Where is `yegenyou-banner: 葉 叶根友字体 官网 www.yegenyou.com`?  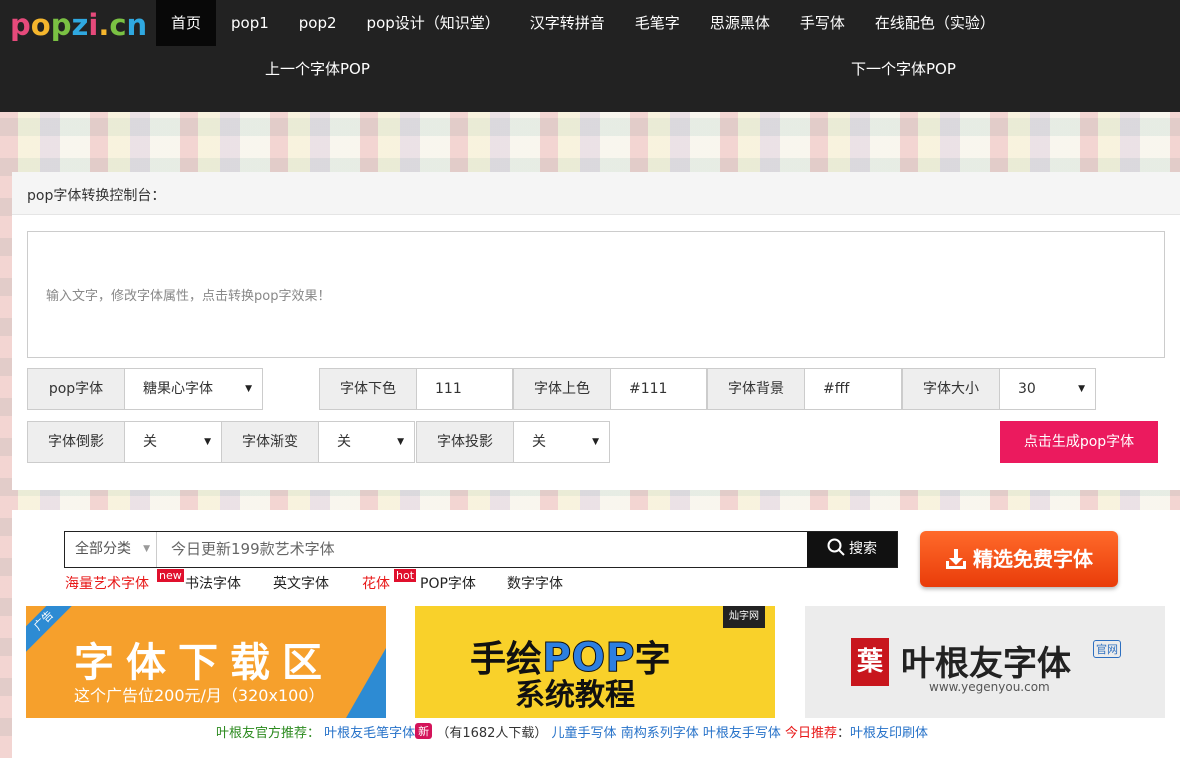 yegenyou-banner: 葉 叶根友字体 官网 www.yegenyou.com is located at coordinates (985, 662).